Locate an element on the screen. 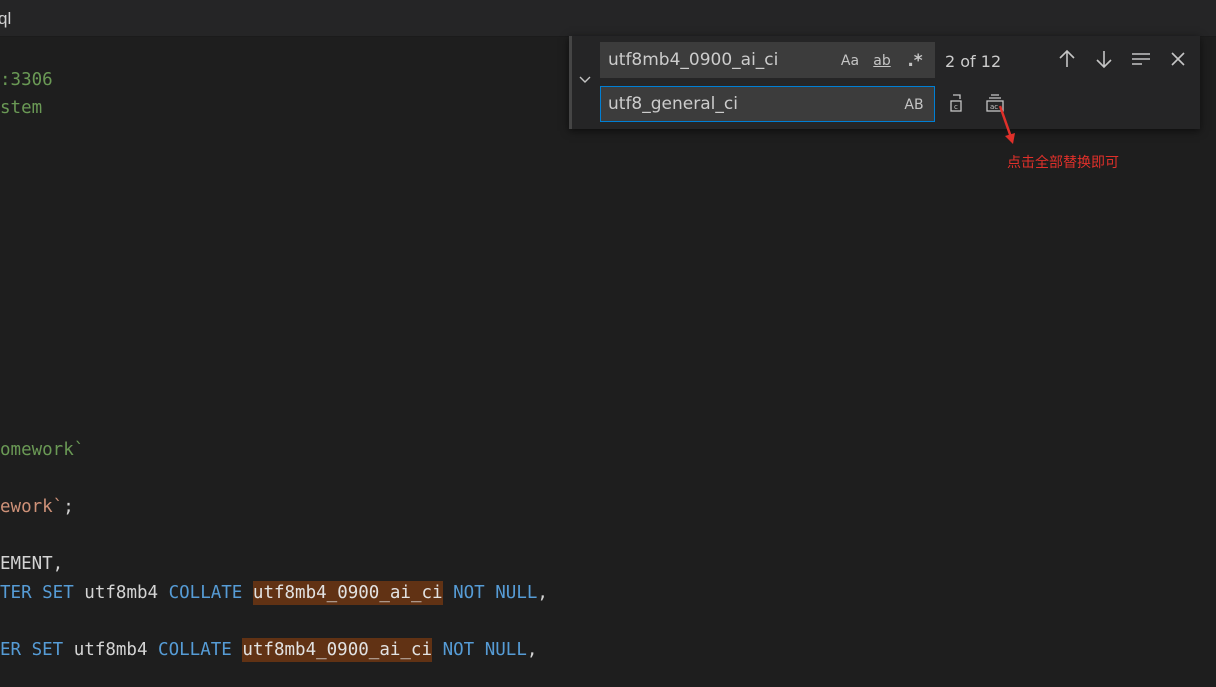  find-in-selection-button is located at coordinates (1141, 60).